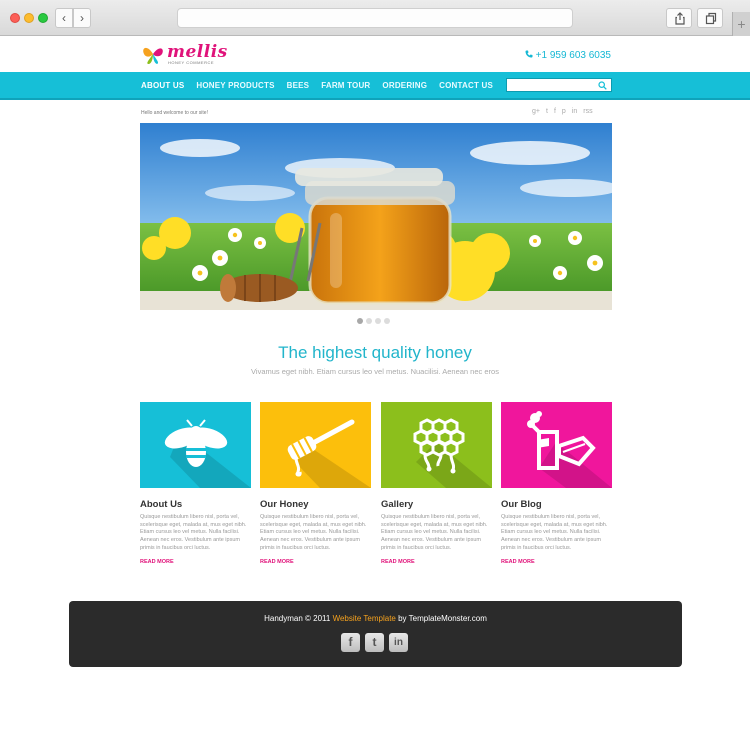 The width and height of the screenshot is (750, 743). I want to click on share-button, so click(679, 18).